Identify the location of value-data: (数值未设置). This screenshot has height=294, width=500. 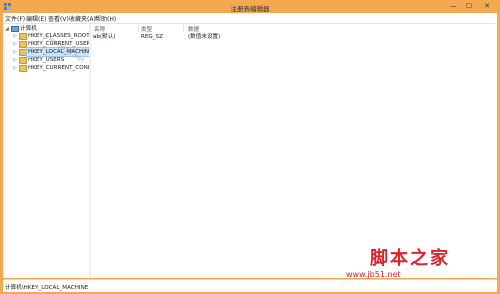
(204, 37).